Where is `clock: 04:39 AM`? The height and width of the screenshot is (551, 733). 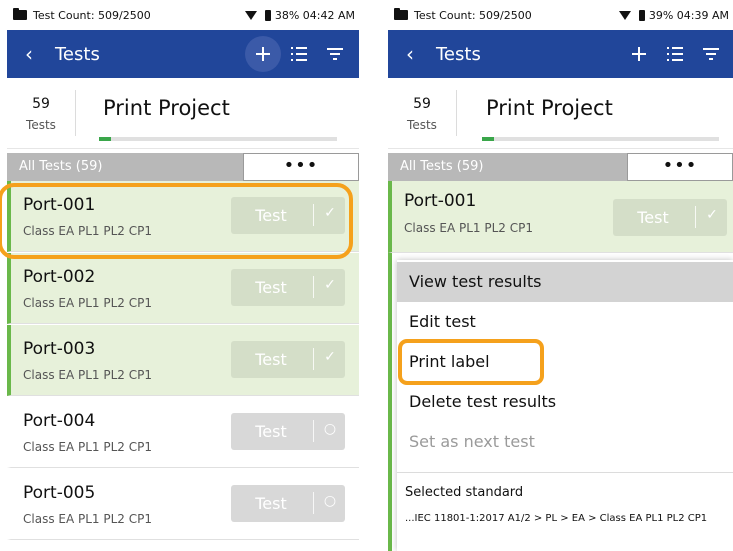 clock: 04:39 AM is located at coordinates (702, 15).